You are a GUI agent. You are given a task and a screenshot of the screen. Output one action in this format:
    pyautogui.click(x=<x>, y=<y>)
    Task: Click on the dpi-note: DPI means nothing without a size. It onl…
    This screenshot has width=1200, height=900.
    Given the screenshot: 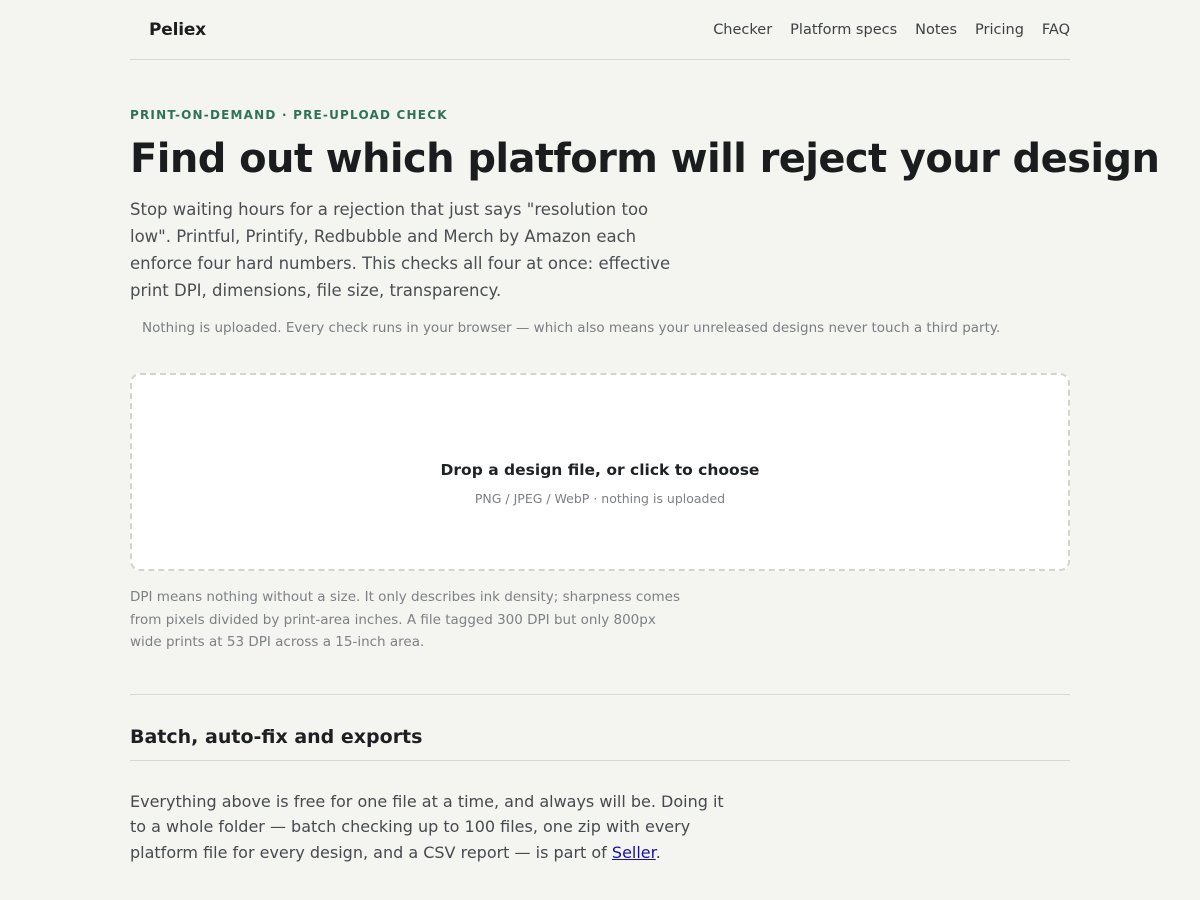 What is the action you would take?
    pyautogui.click(x=405, y=619)
    